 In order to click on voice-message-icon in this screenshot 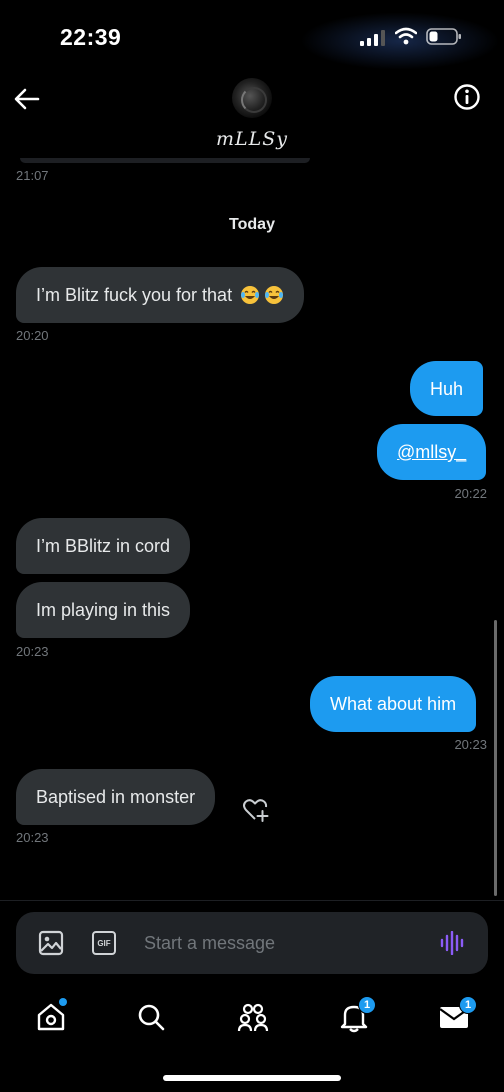, I will do `click(453, 943)`.